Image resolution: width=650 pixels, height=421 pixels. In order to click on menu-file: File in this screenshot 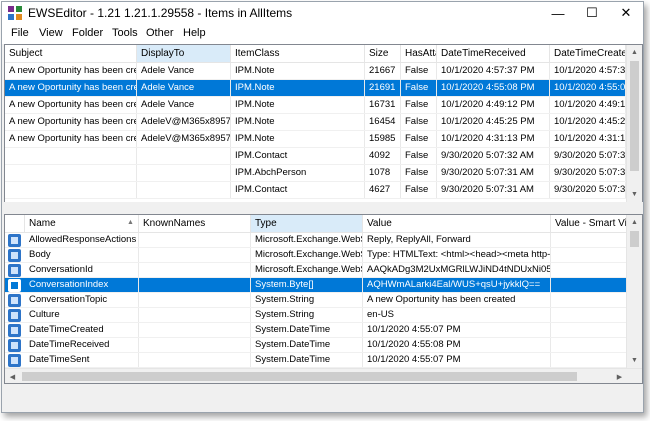, I will do `click(20, 33)`.